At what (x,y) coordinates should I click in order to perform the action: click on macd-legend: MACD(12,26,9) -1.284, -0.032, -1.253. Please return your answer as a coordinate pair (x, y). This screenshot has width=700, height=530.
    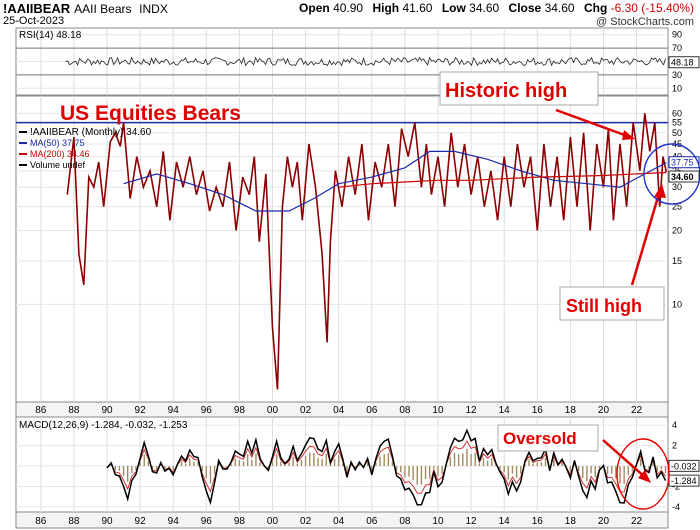
    Looking at the image, I should click on (103, 425).